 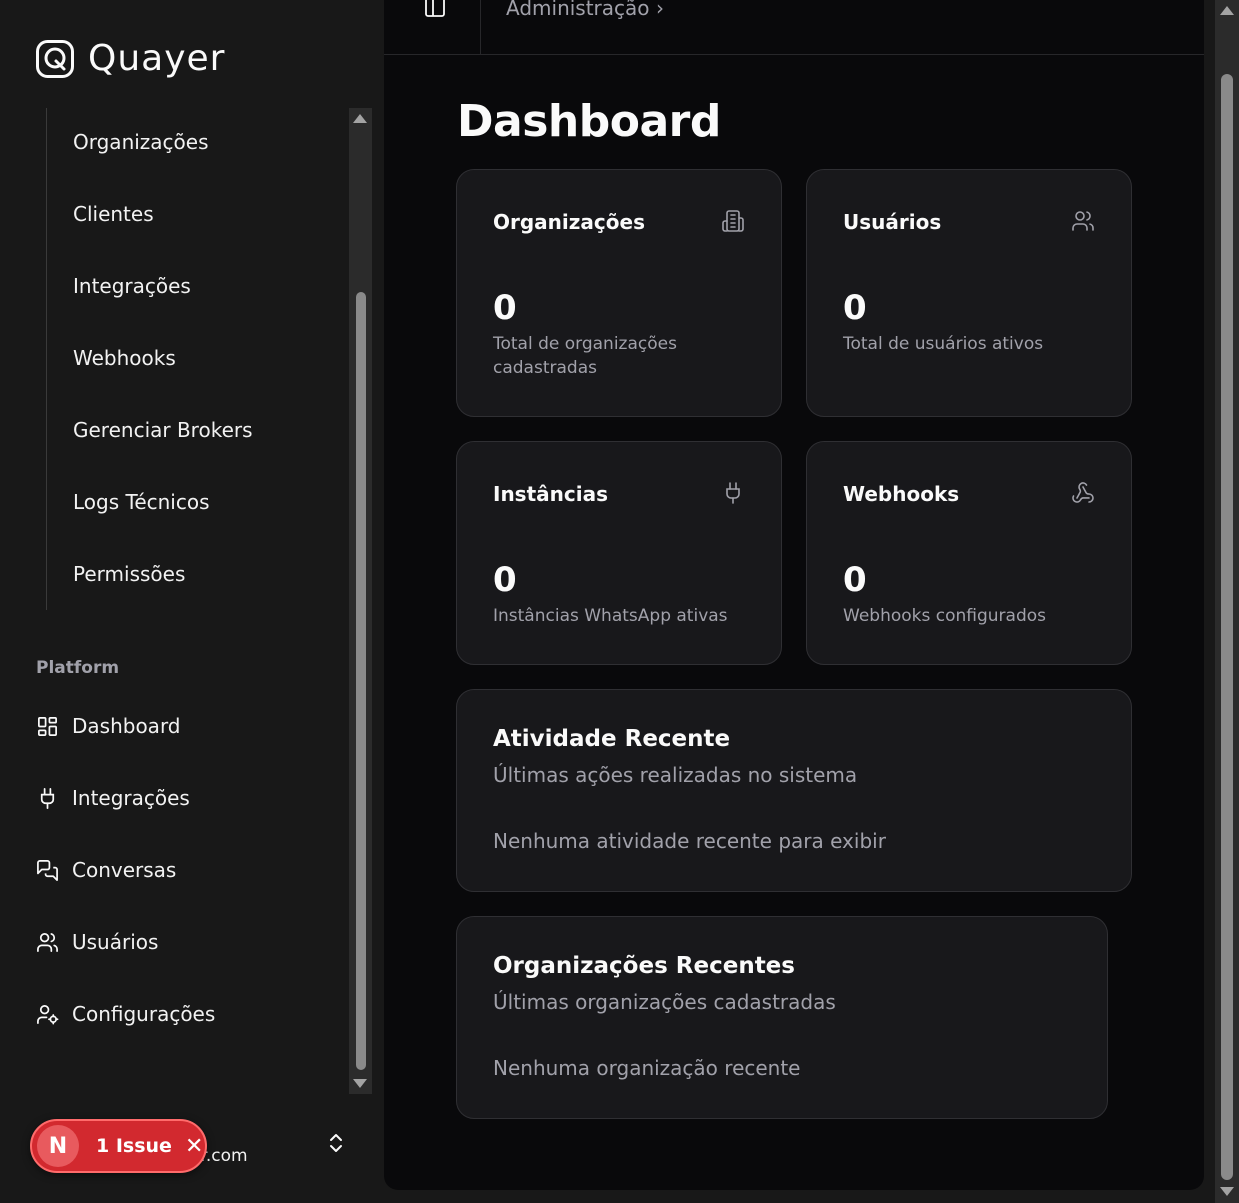 I want to click on sidebar-subitem-integracoes: Integrações, so click(x=132, y=286).